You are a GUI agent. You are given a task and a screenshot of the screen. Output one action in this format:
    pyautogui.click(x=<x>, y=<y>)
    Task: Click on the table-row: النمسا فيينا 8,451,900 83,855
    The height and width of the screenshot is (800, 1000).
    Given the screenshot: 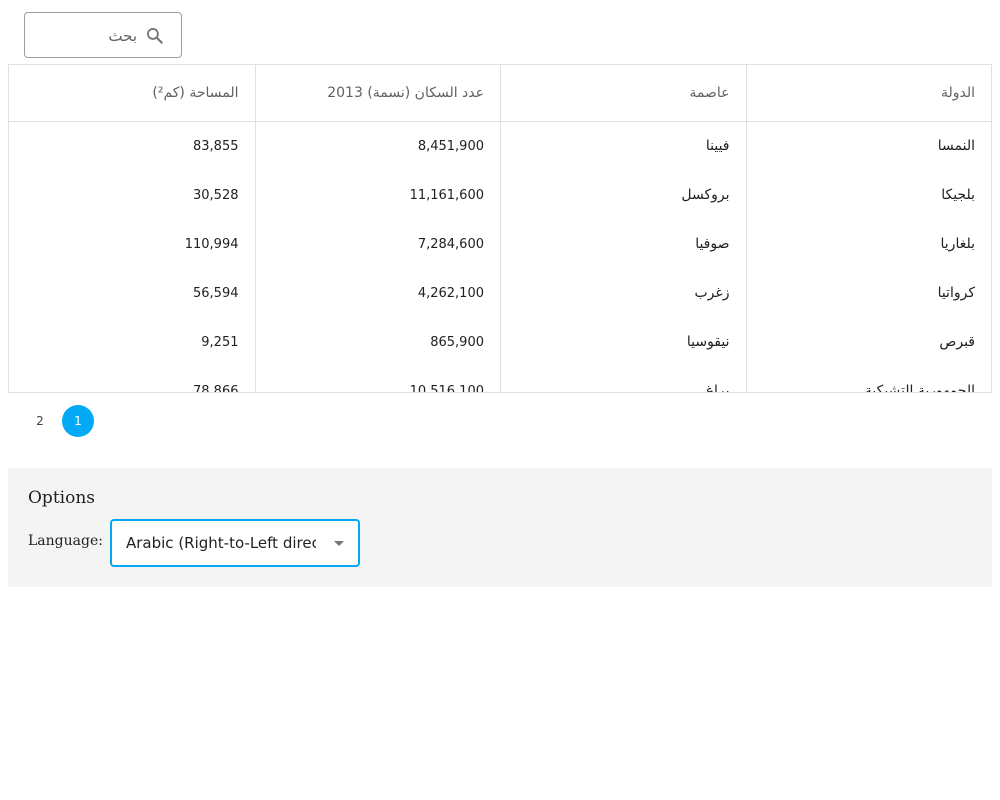 What is the action you would take?
    pyautogui.click(x=500, y=146)
    